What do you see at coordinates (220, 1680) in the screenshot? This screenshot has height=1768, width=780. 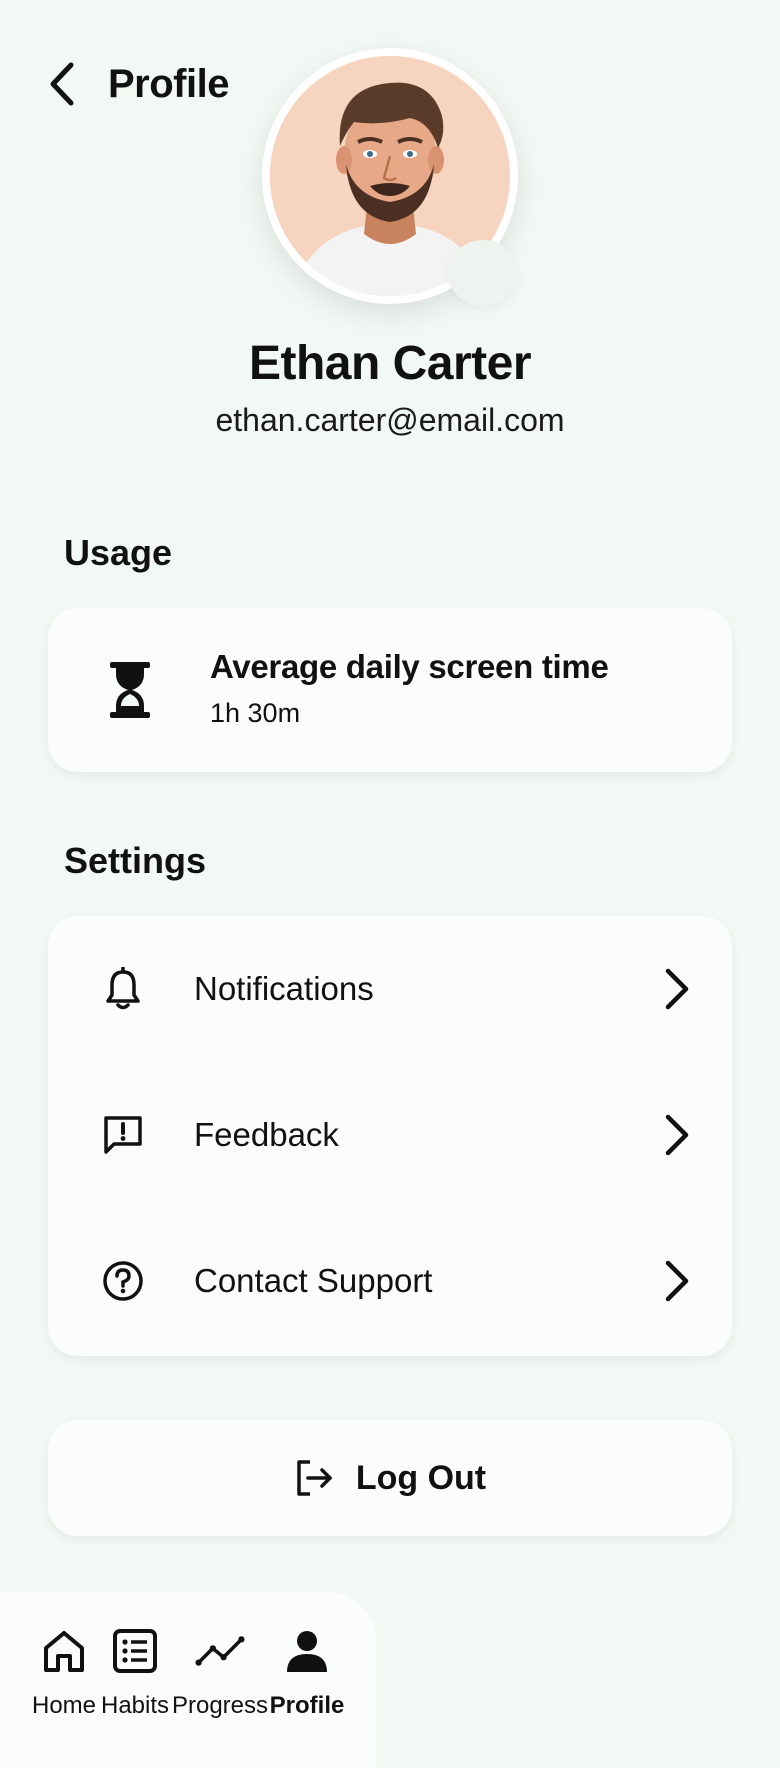 I see `nav-item-progress: Progress` at bounding box center [220, 1680].